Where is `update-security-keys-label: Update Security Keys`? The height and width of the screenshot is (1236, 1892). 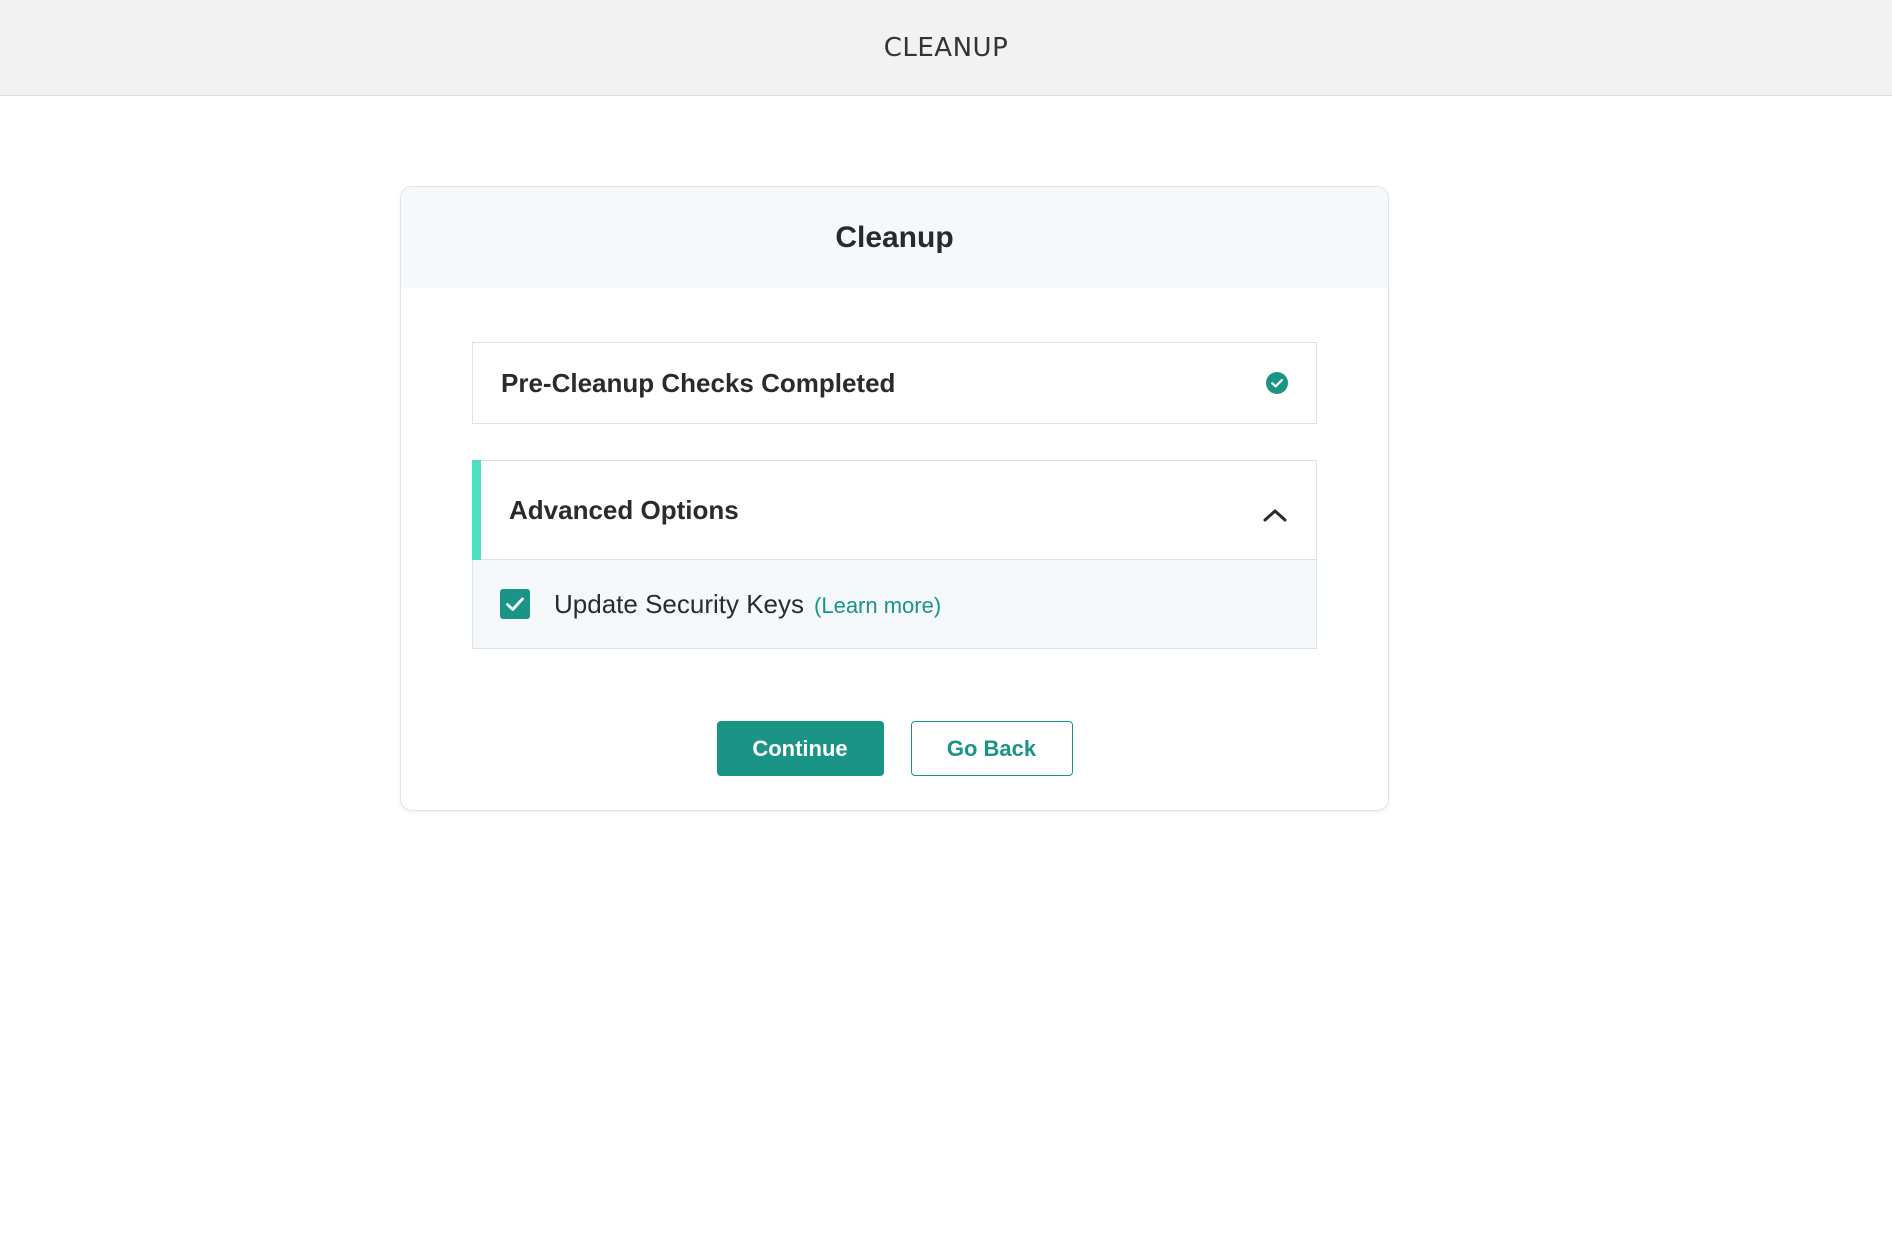
update-security-keys-label: Update Security Keys is located at coordinates (679, 603).